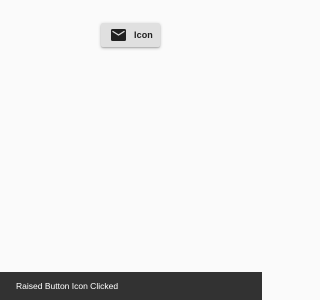 The width and height of the screenshot is (320, 300). Describe the element at coordinates (131, 286) in the screenshot. I see `snackbar: Raised Button Icon Clicked` at that location.